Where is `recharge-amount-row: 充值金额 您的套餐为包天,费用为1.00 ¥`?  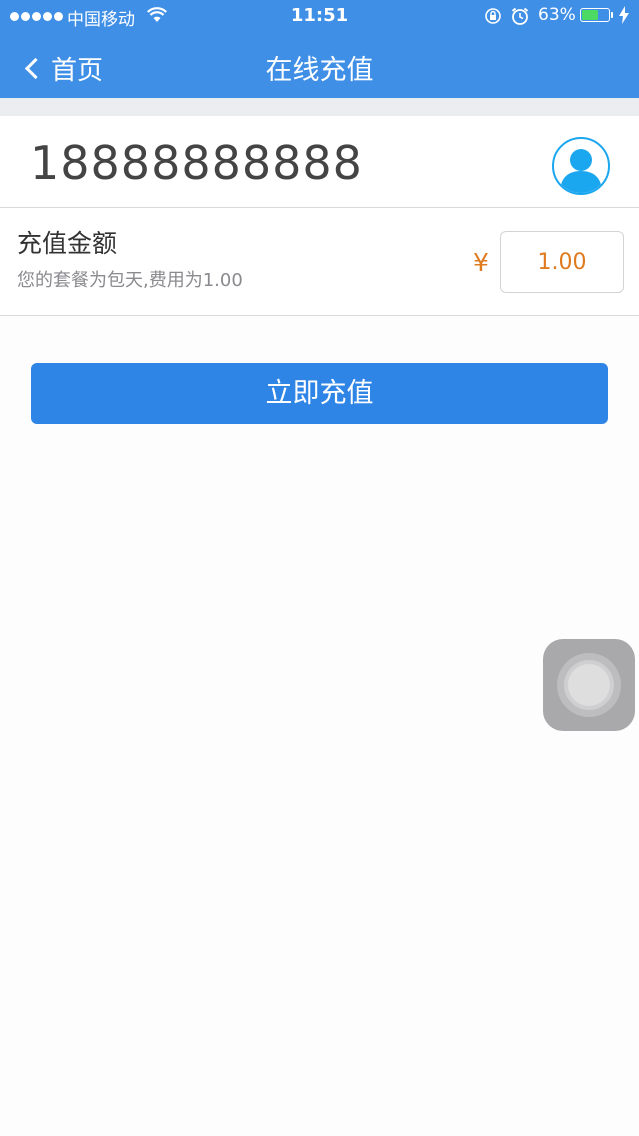
recharge-amount-row: 充值金额 您的套餐为包天,费用为1.00 ¥ is located at coordinates (319, 262).